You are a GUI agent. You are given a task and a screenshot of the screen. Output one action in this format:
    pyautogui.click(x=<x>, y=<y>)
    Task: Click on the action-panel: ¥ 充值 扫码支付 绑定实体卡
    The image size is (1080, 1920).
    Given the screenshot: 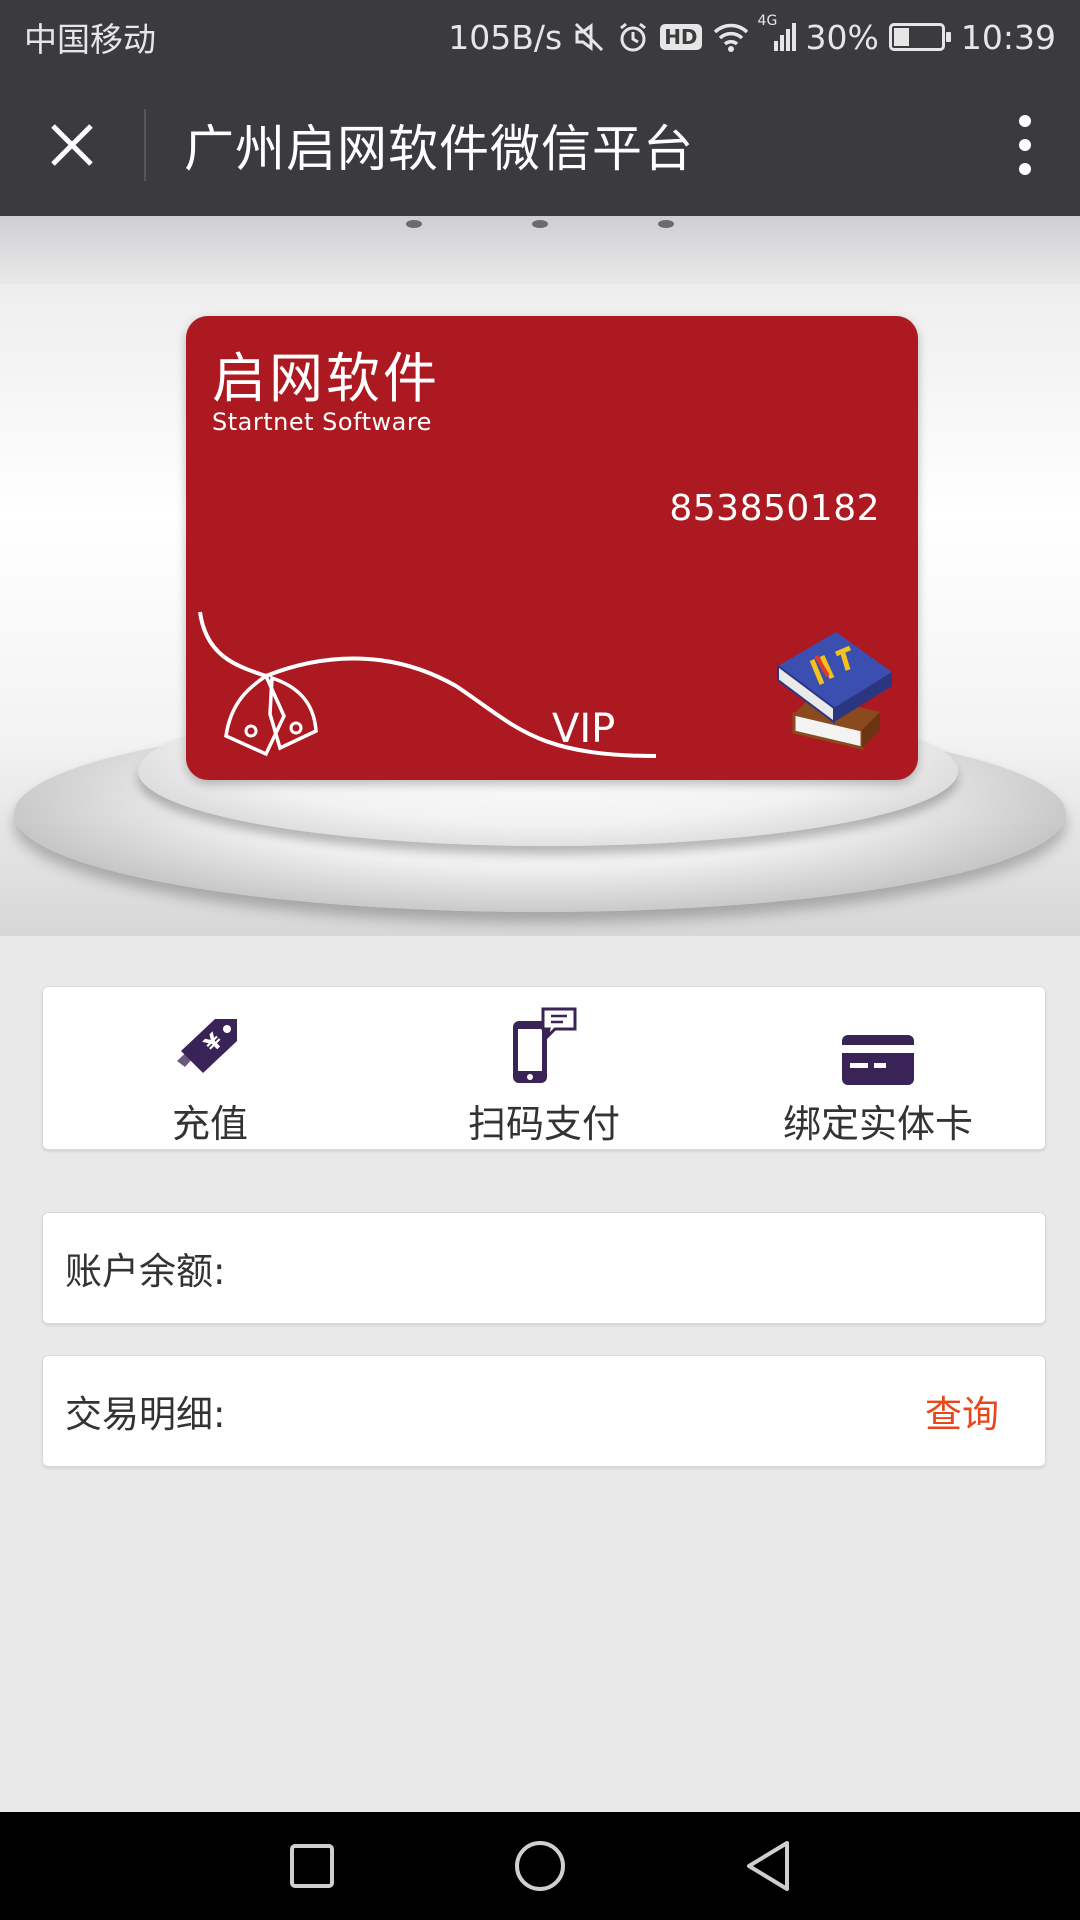 What is the action you would take?
    pyautogui.click(x=544, y=1068)
    